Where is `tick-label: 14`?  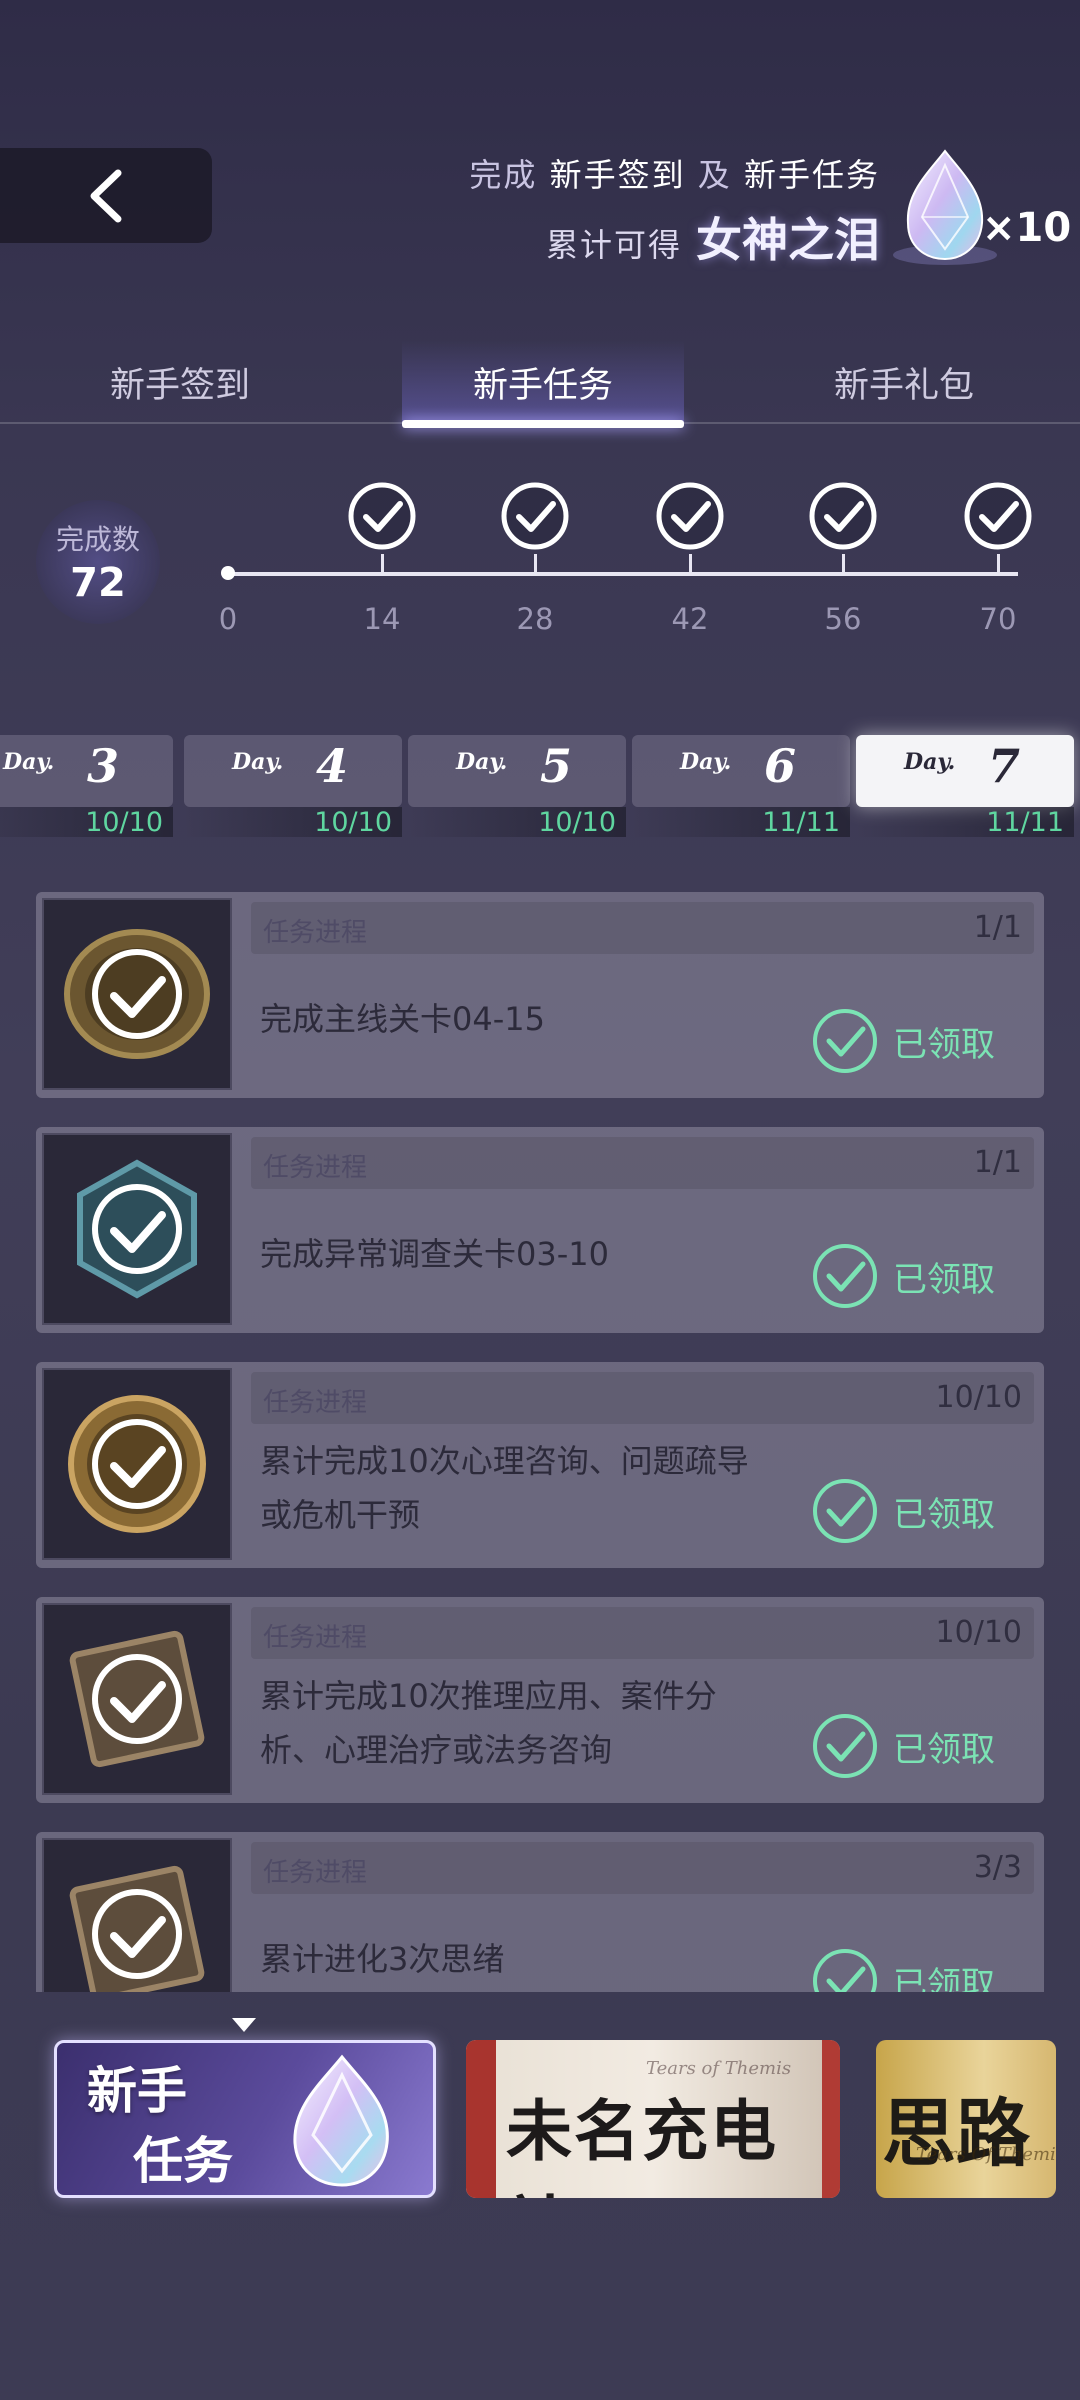
tick-label: 14 is located at coordinates (382, 619).